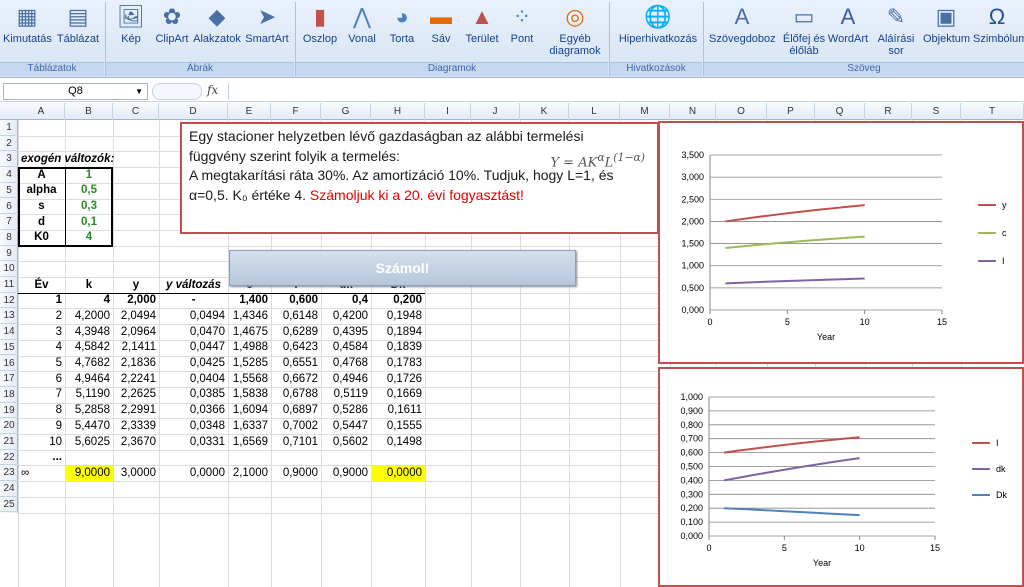 The image size is (1024, 587). Describe the element at coordinates (9, 316) in the screenshot. I see `row-header: 13` at that location.